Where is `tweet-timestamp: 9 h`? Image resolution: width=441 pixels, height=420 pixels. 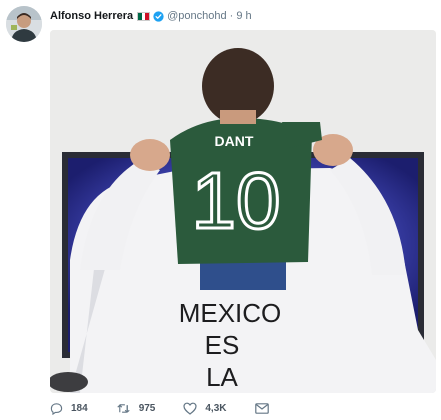 tweet-timestamp: 9 h is located at coordinates (243, 16).